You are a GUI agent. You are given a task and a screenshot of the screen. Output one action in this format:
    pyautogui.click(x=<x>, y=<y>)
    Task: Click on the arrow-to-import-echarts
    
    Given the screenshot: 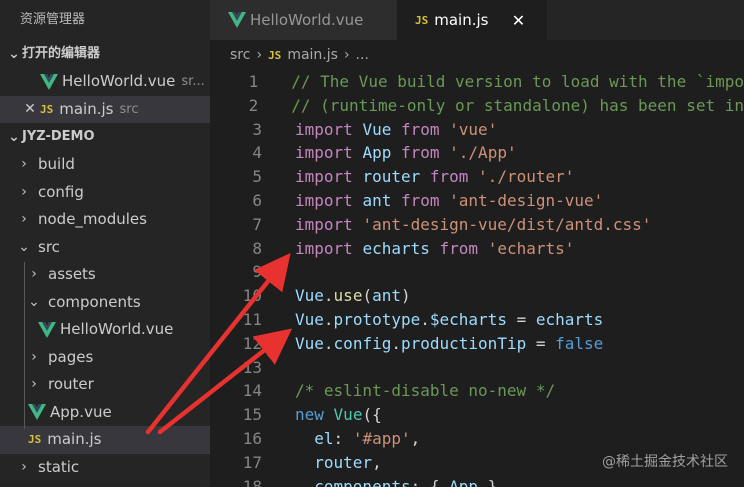 What is the action you would take?
    pyautogui.click(x=218, y=343)
    